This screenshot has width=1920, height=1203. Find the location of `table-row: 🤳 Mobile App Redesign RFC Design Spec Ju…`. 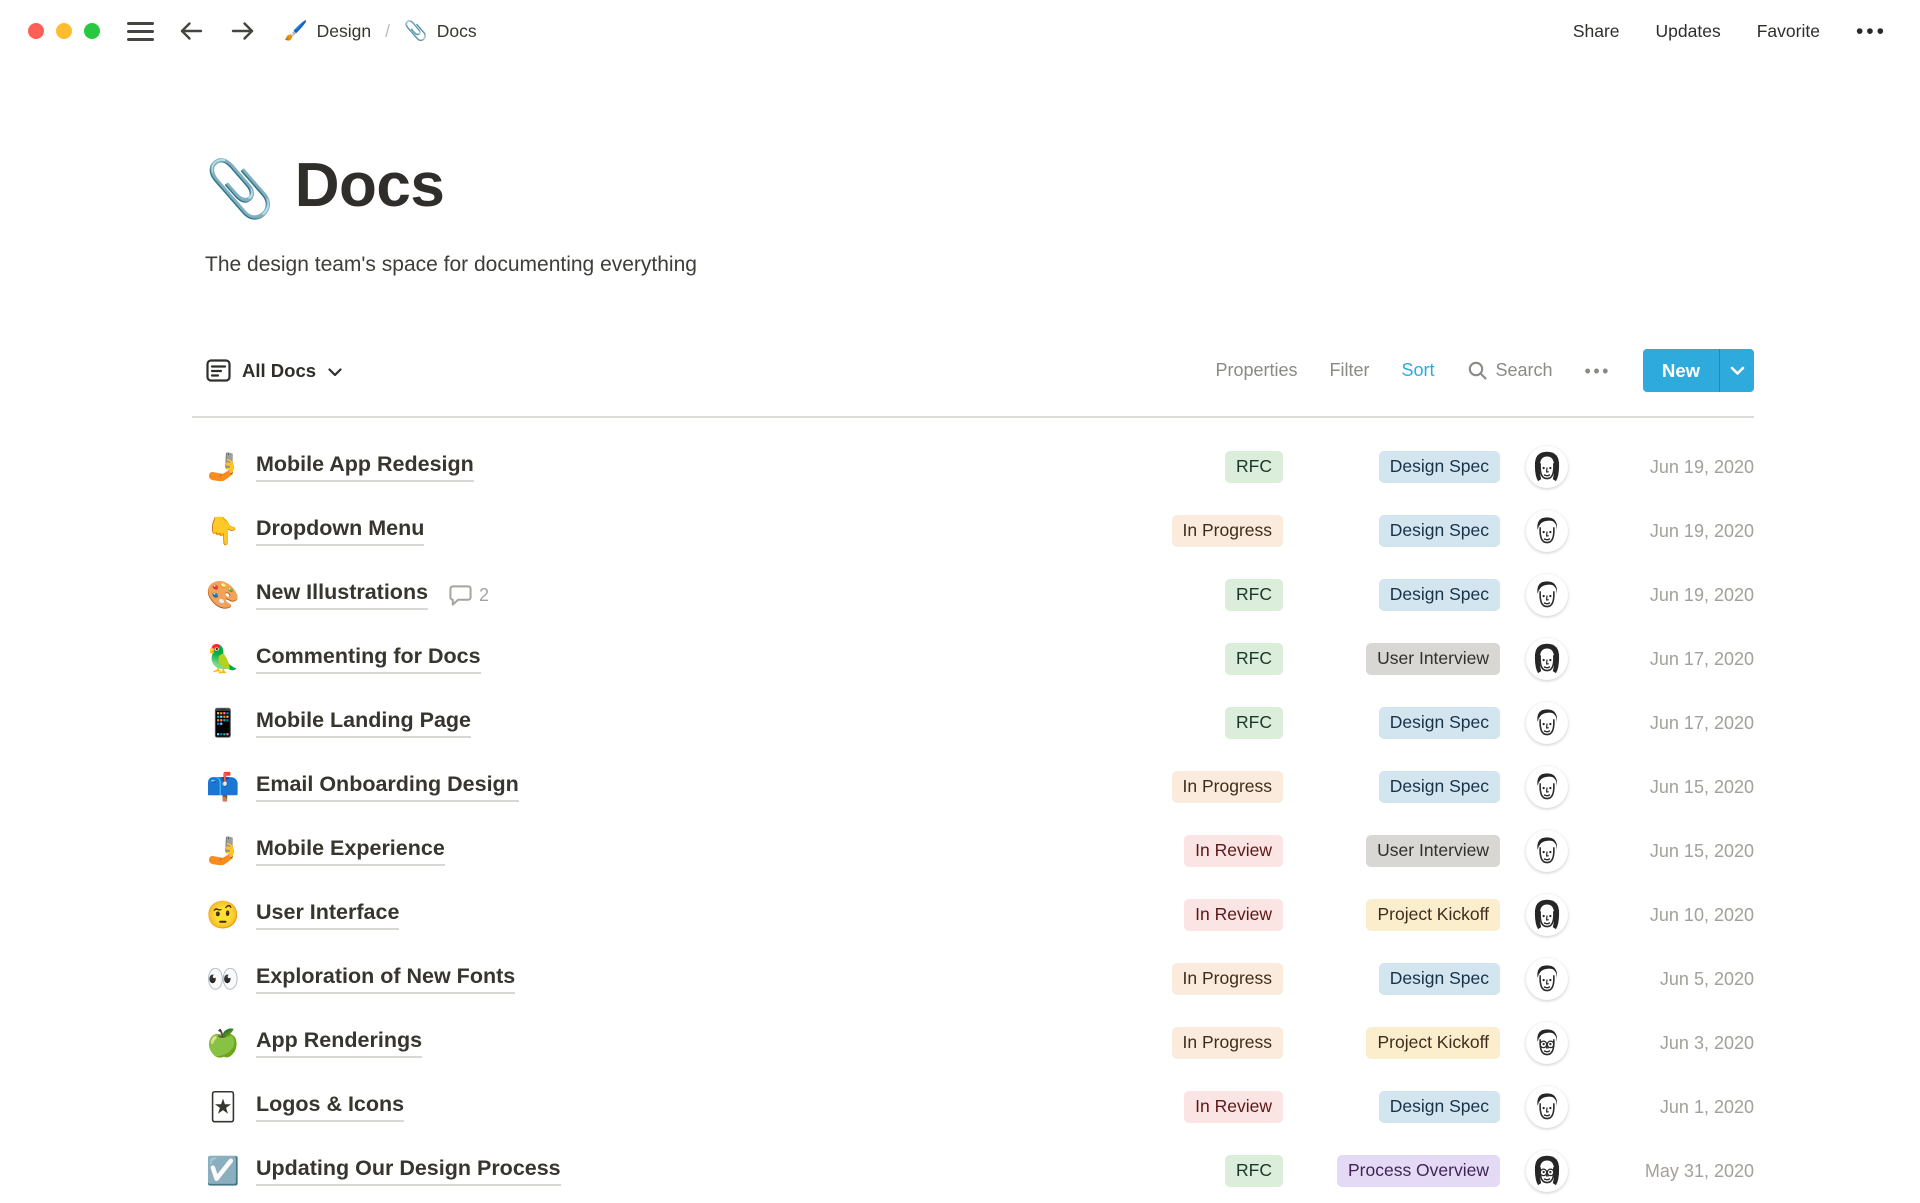

table-row: 🤳 Mobile App Redesign RFC Design Spec Ju… is located at coordinates (973, 467).